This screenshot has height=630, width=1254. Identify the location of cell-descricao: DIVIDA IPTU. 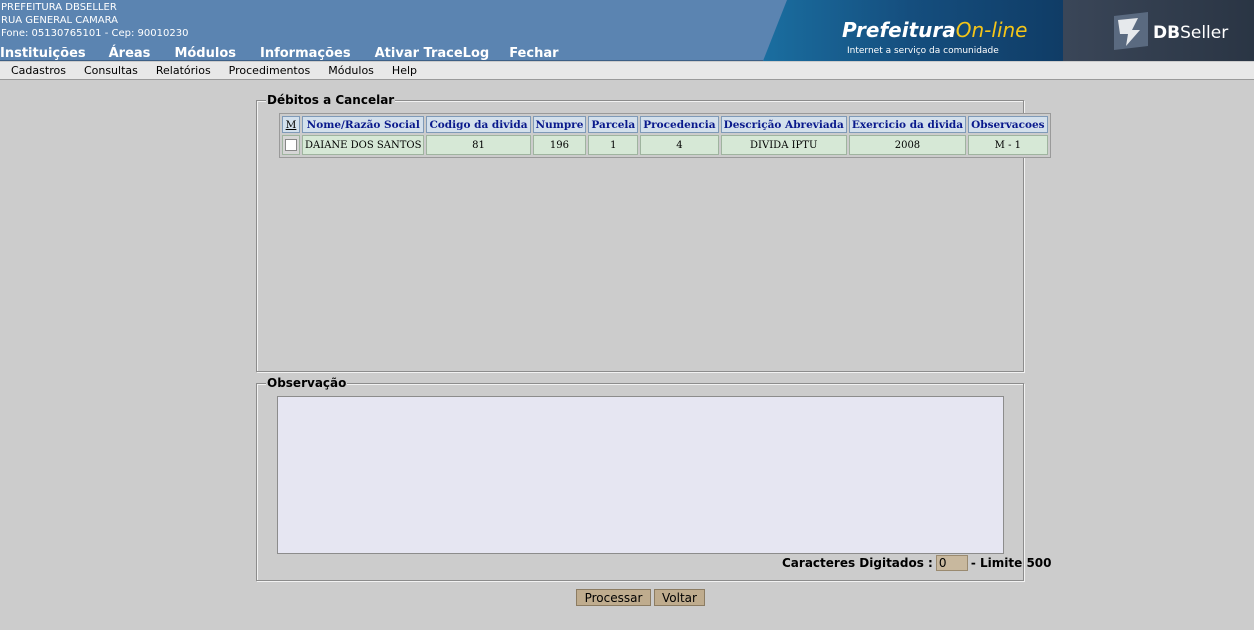
(783, 145).